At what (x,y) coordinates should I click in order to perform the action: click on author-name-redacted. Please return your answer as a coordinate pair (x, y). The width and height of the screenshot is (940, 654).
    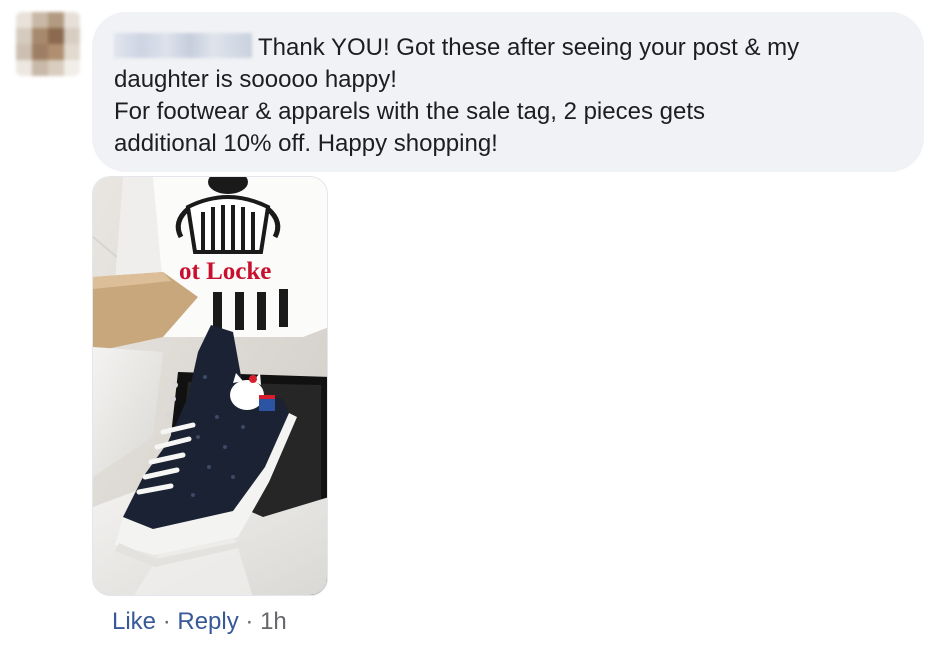
    Looking at the image, I should click on (183, 45).